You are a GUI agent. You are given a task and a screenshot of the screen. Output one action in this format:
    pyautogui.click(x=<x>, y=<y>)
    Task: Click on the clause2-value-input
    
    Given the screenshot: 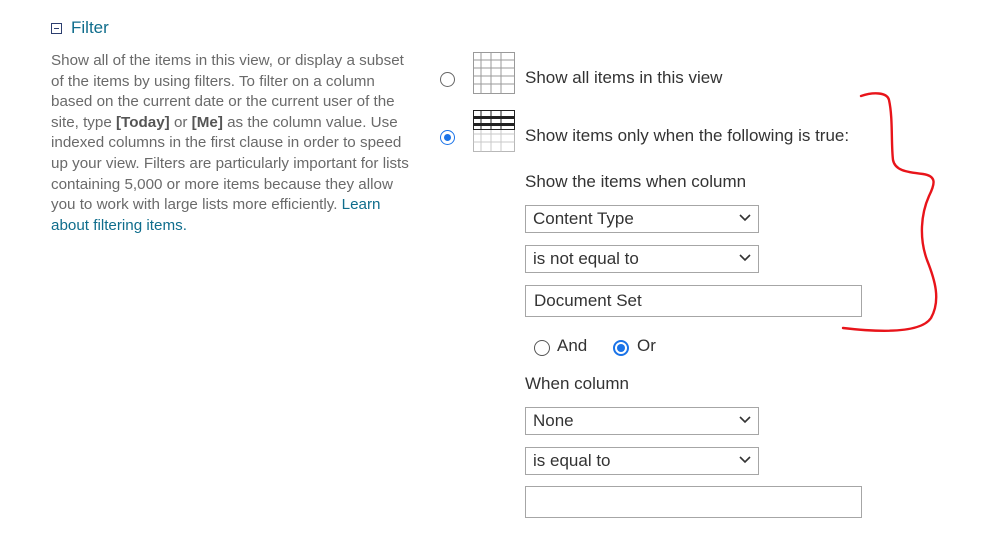 What is the action you would take?
    pyautogui.click(x=693, y=502)
    